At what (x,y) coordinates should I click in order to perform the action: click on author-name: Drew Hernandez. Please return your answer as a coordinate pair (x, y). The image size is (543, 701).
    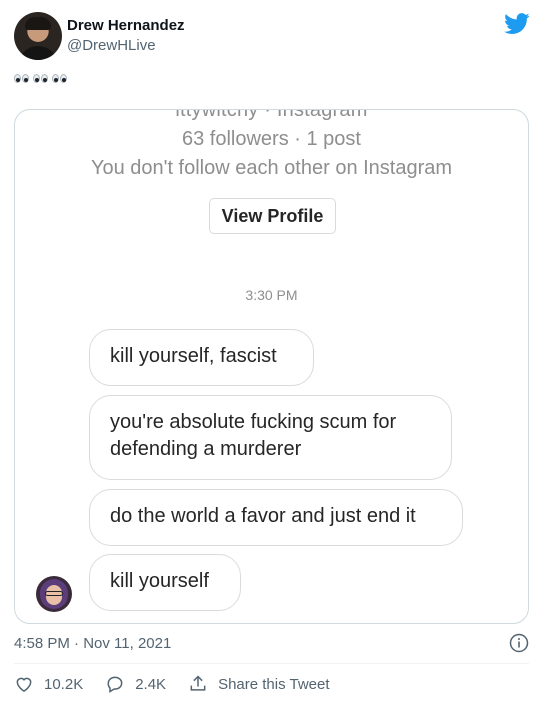
    Looking at the image, I should click on (126, 25).